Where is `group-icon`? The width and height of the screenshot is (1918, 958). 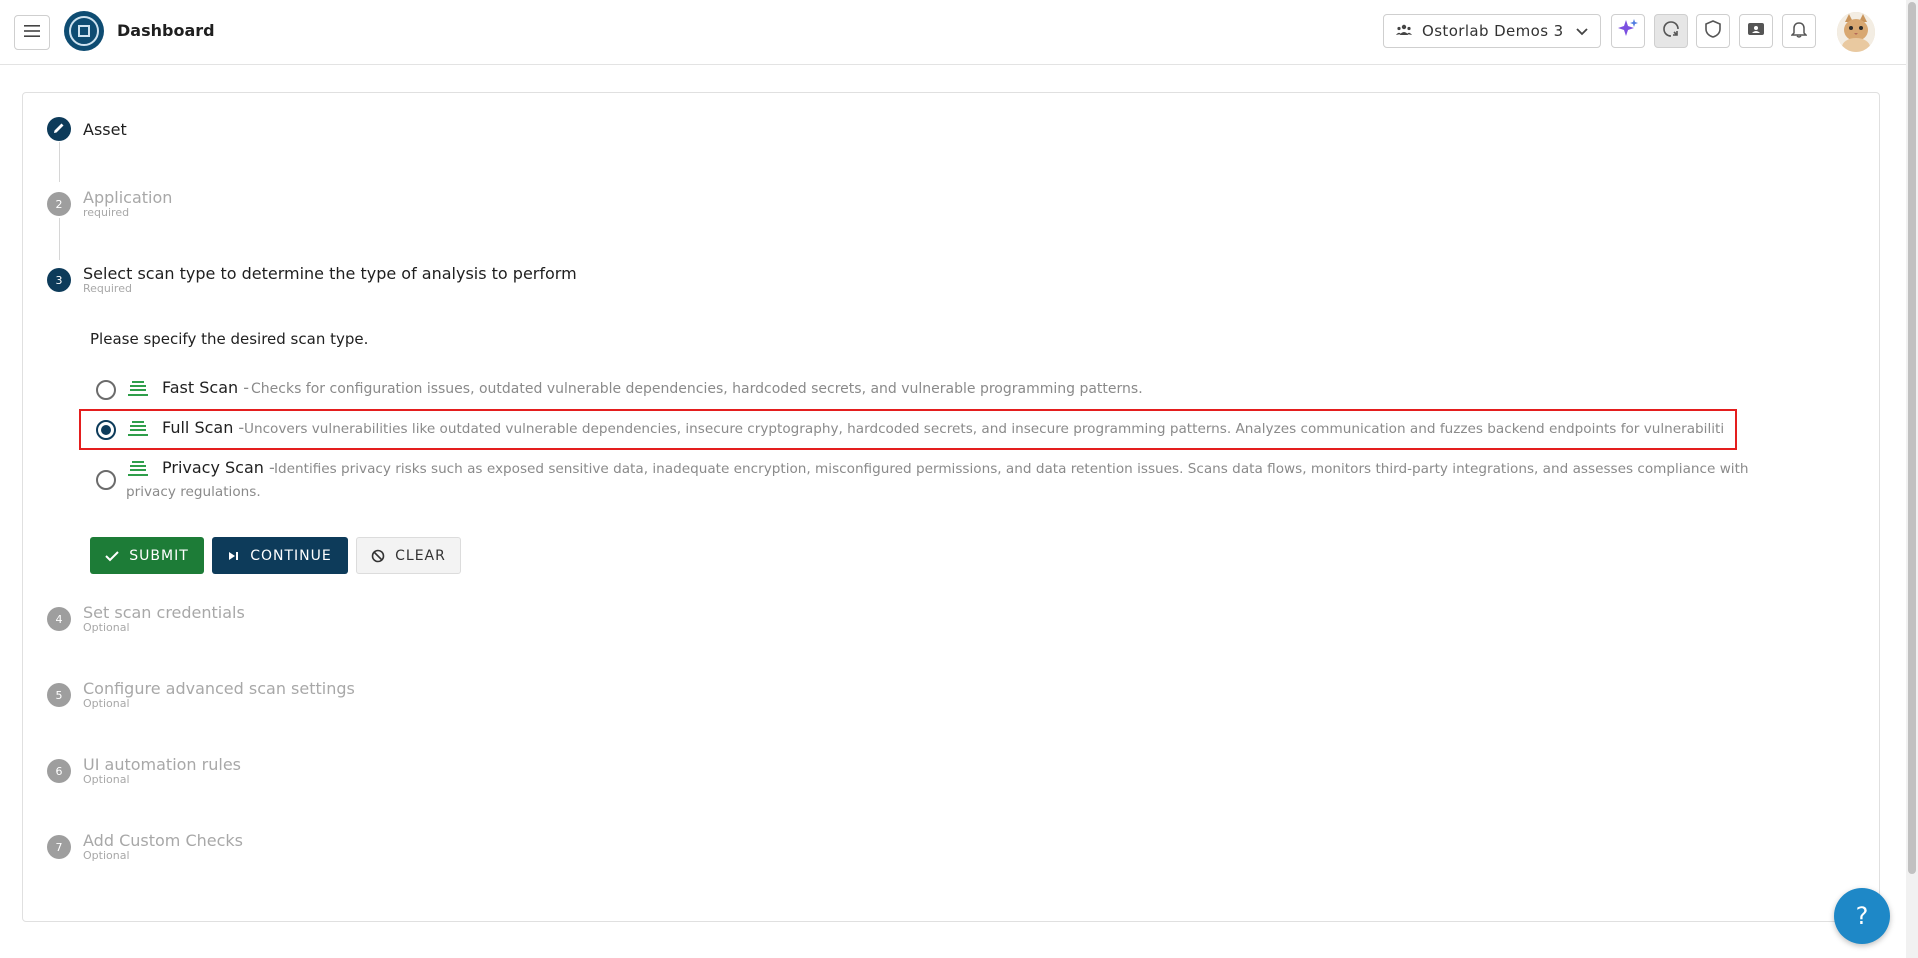 group-icon is located at coordinates (1404, 31).